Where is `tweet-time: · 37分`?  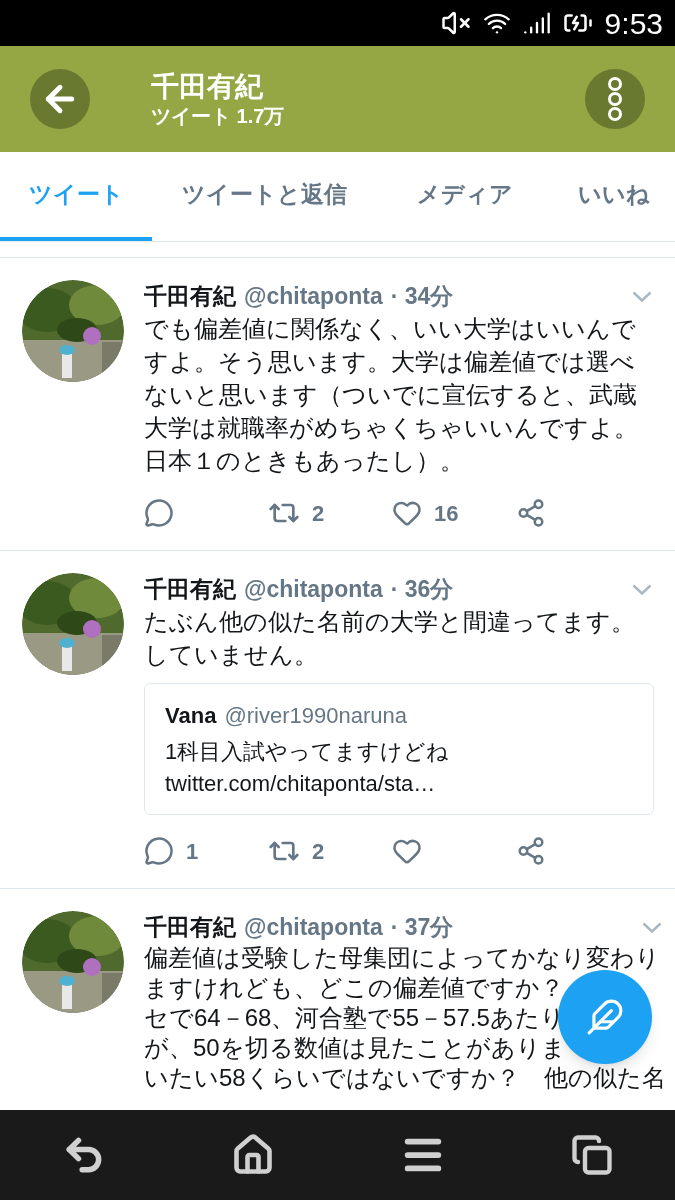 tweet-time: · 37分 is located at coordinates (422, 927).